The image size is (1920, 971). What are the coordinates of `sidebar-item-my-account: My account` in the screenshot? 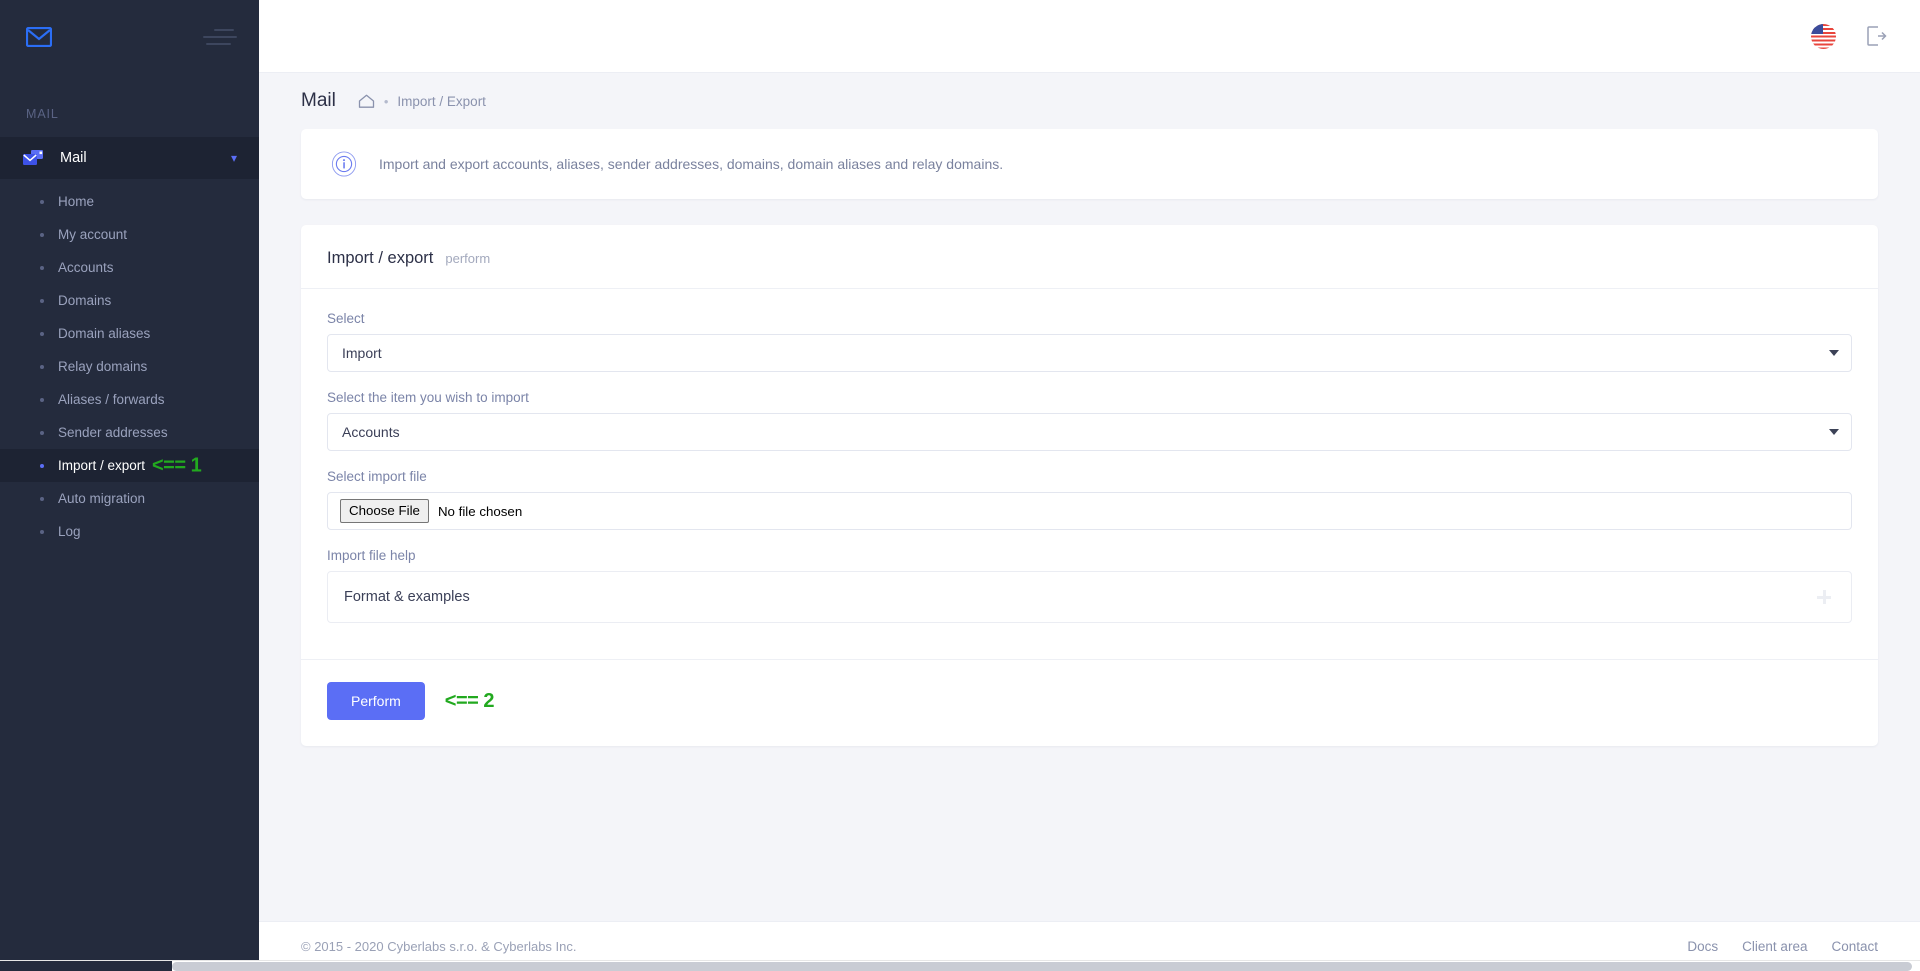 It's located at (129, 234).